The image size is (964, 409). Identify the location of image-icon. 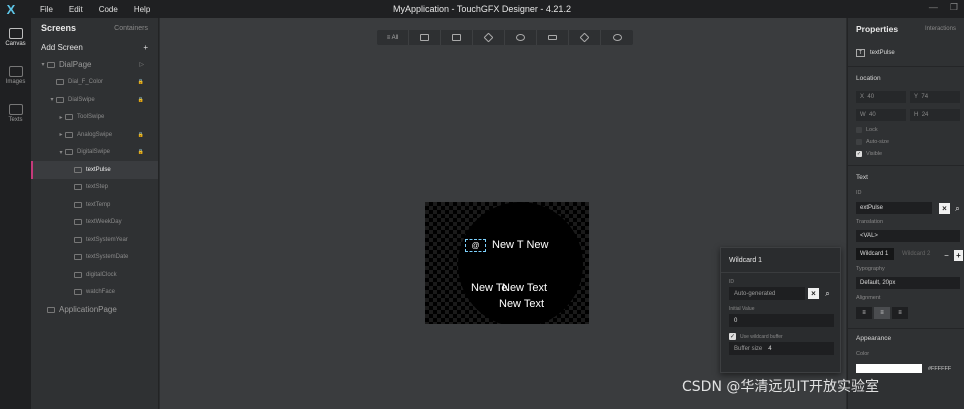
(457, 37).